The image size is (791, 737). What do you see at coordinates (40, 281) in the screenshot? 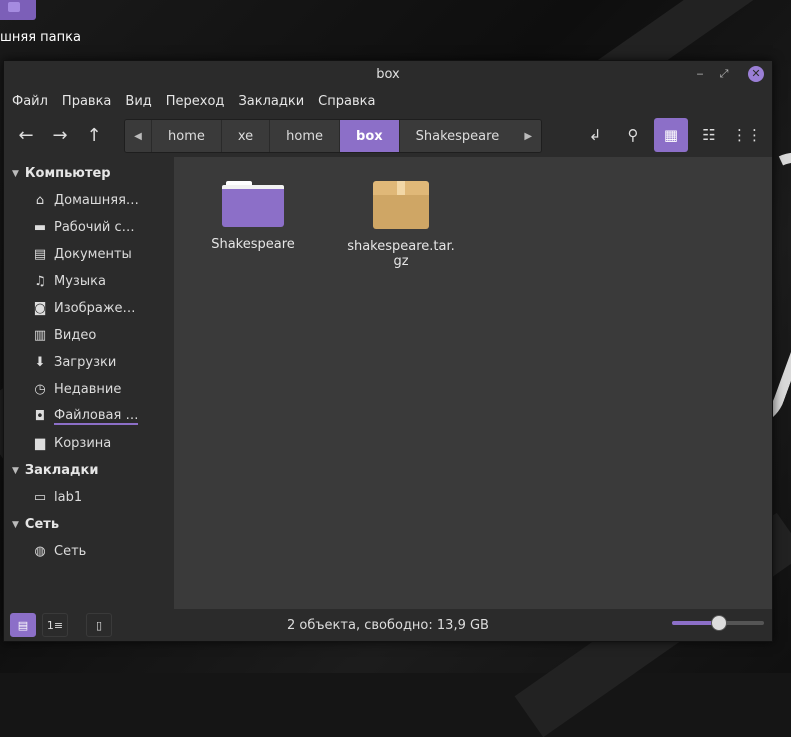
I see `music-icon: ♫` at bounding box center [40, 281].